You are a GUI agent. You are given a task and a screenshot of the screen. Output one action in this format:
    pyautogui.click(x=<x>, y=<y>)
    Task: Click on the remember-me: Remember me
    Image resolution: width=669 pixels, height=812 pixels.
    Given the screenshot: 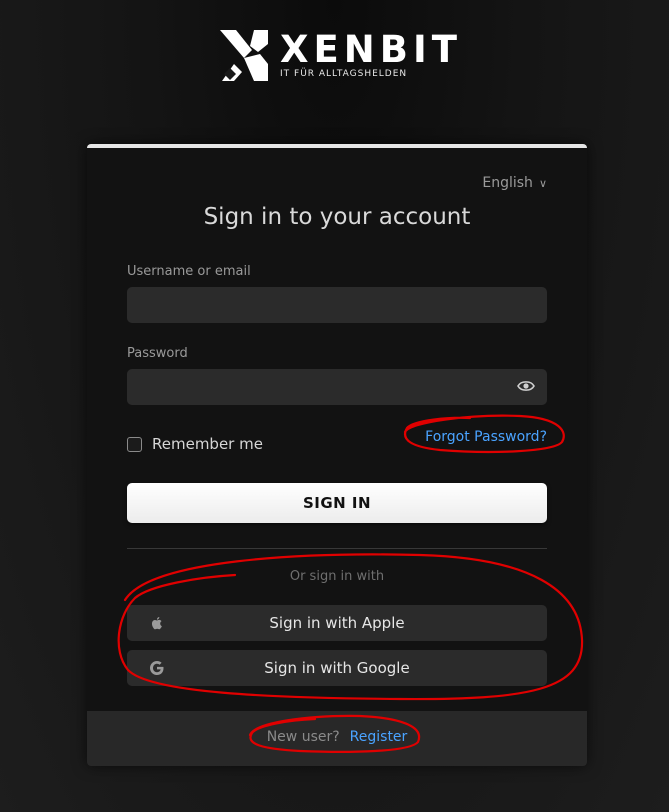 What is the action you would take?
    pyautogui.click(x=195, y=444)
    